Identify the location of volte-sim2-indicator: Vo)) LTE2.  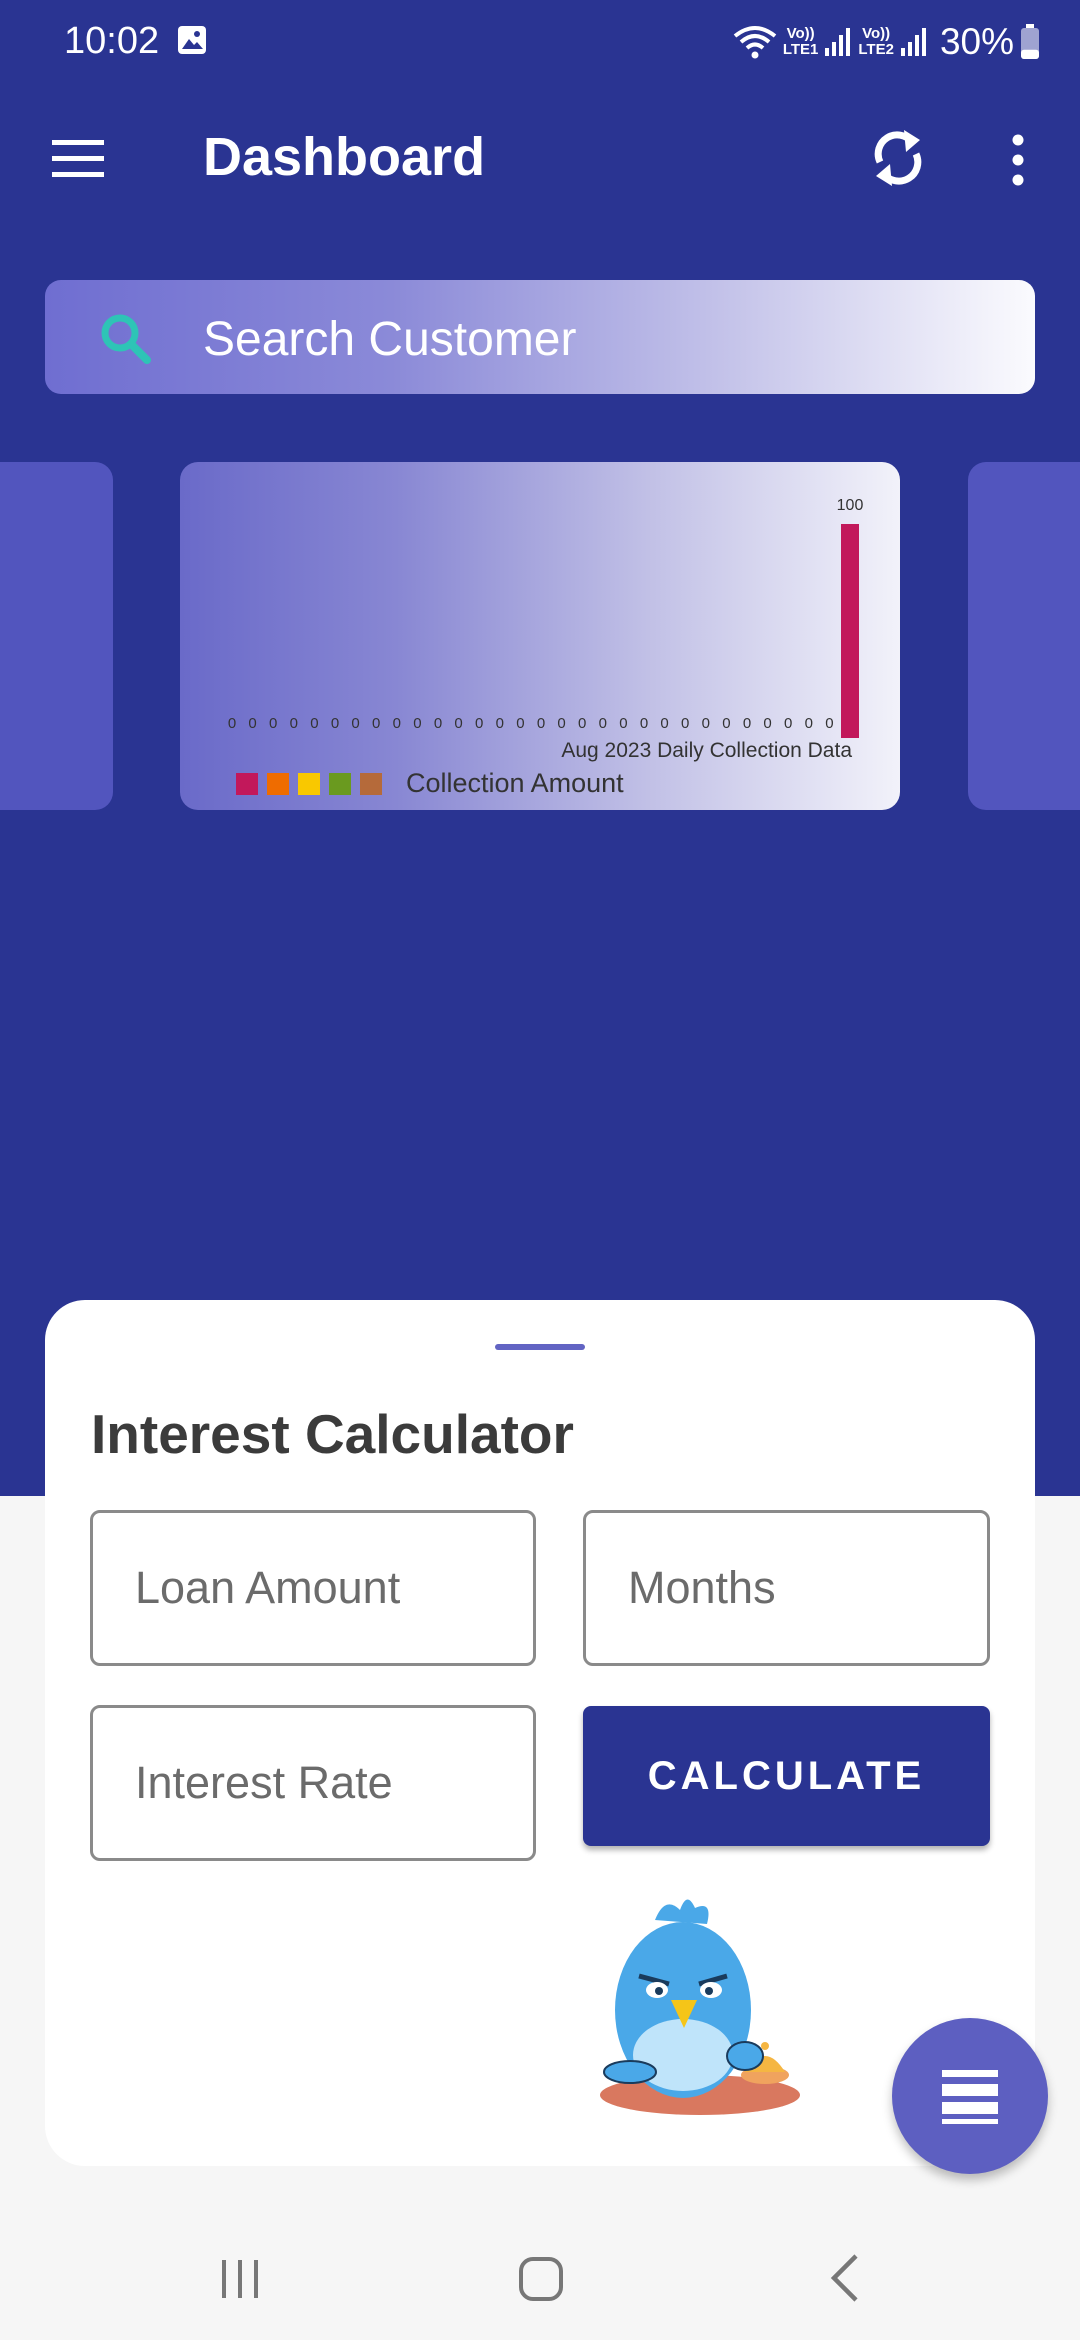
(876, 41).